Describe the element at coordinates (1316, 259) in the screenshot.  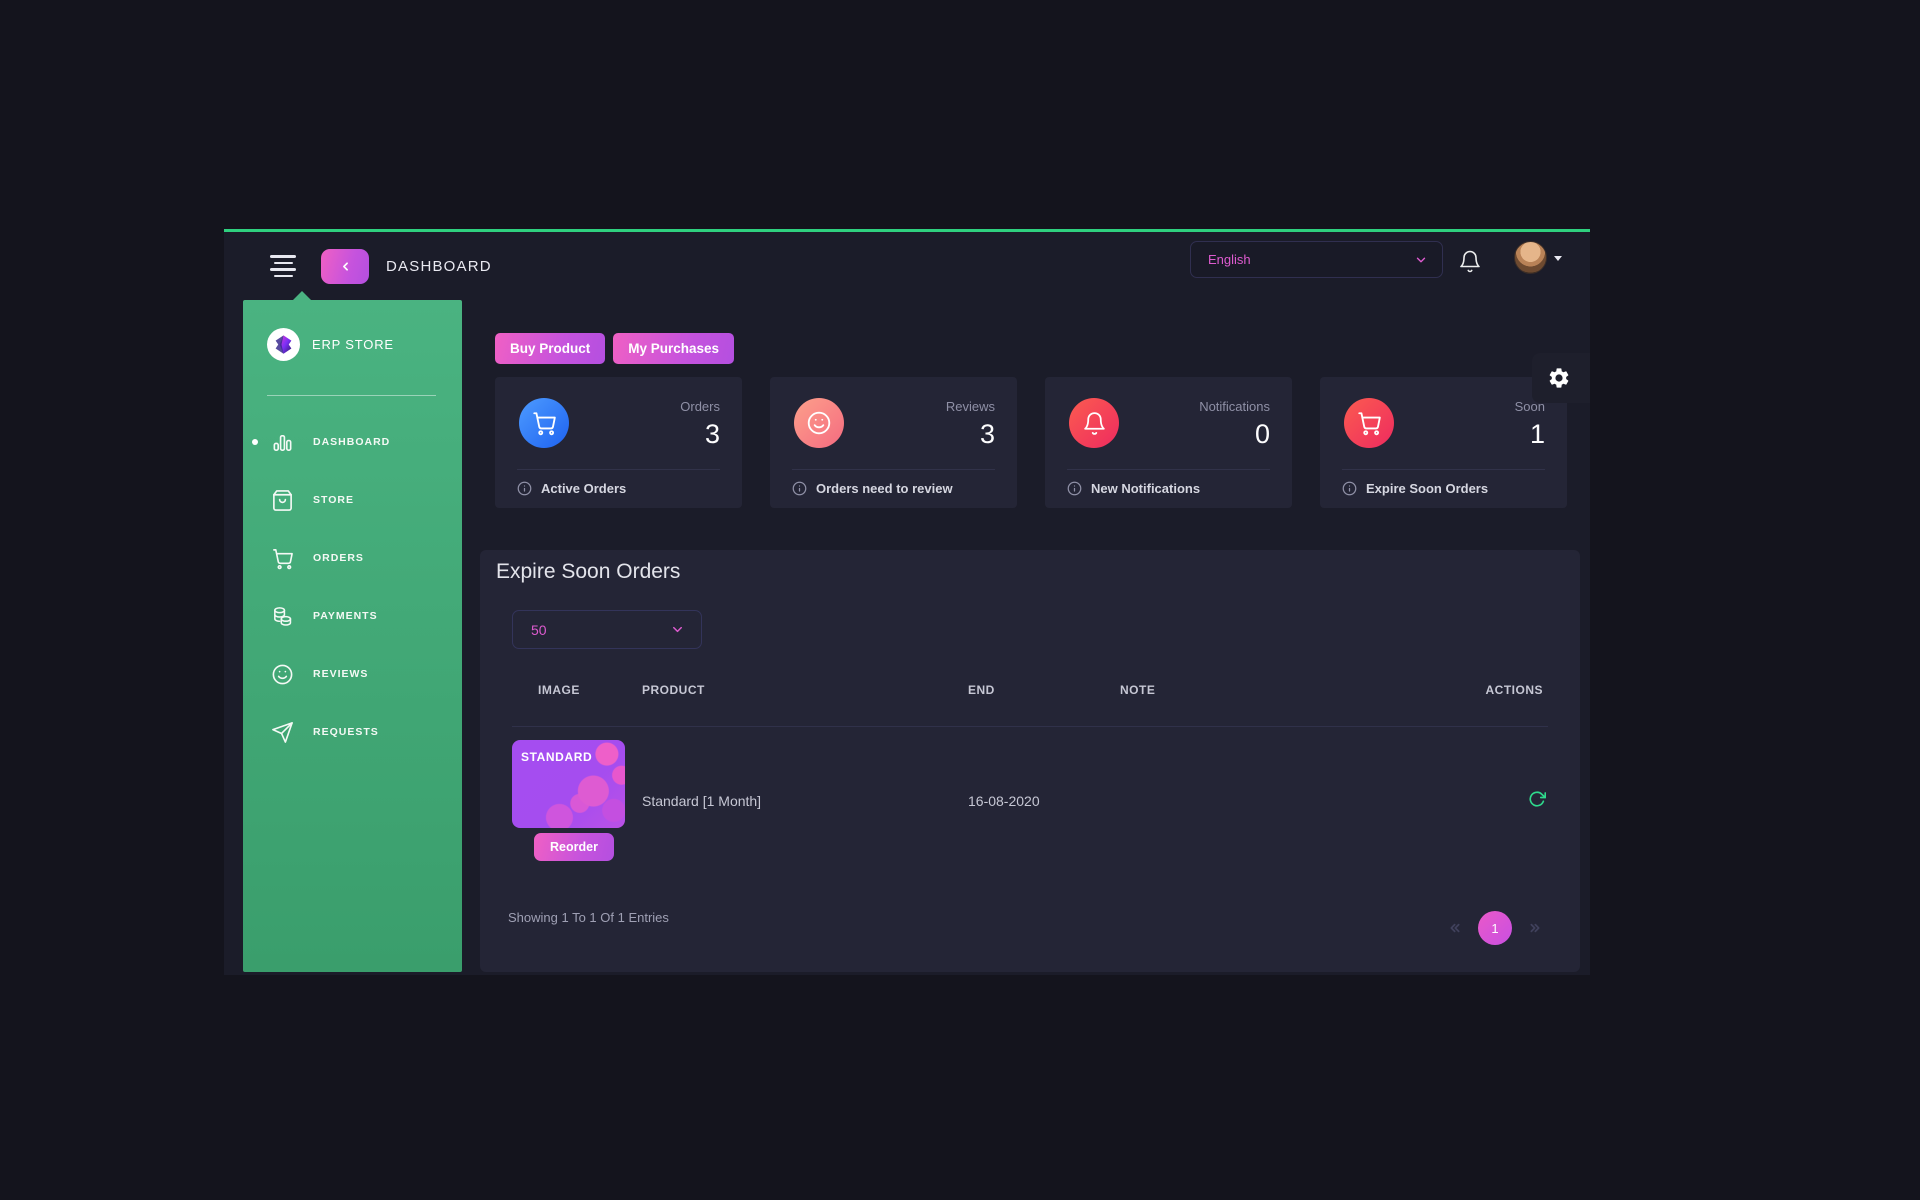
I see `language-select: English` at that location.